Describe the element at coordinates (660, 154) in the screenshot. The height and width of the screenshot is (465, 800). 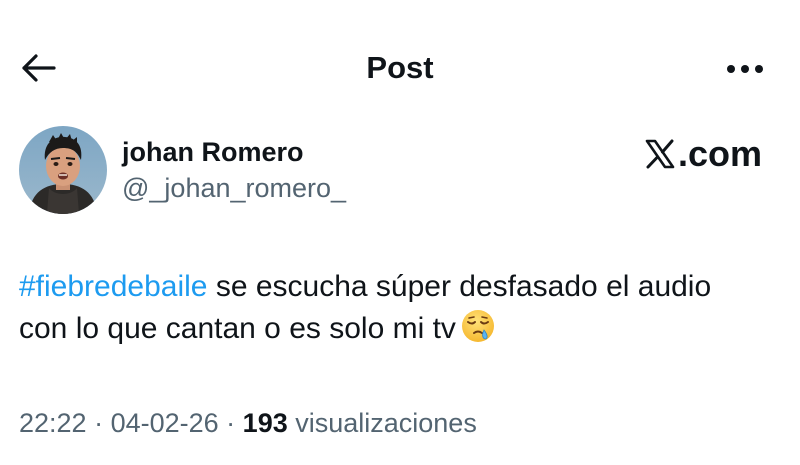
I see `x-logo-icon` at that location.